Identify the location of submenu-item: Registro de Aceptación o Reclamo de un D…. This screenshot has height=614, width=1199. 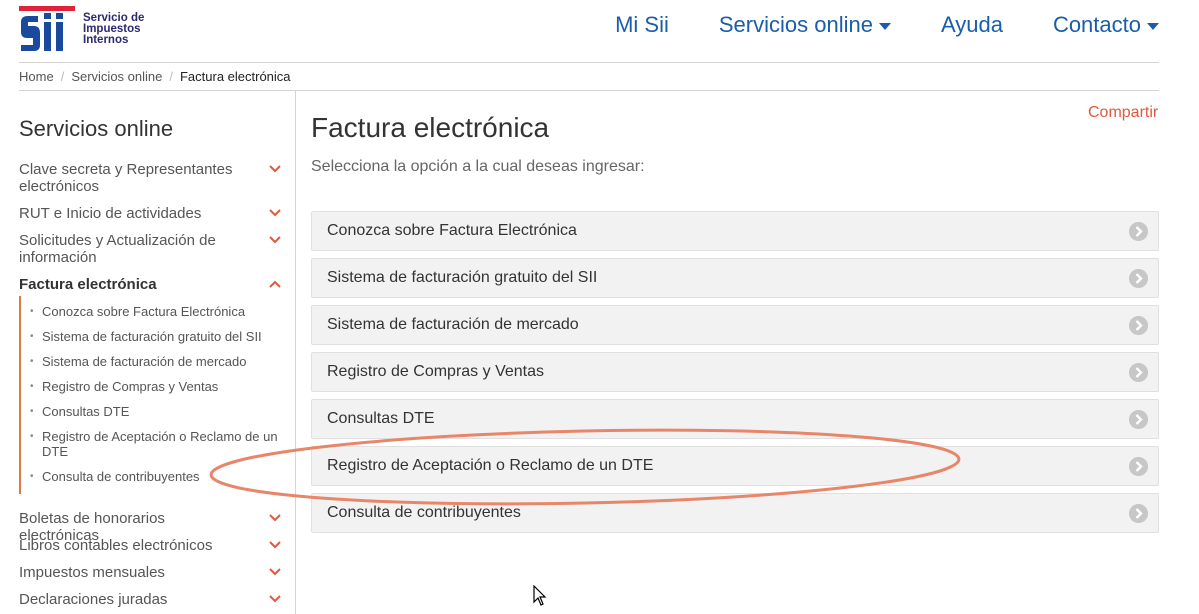
(150, 444).